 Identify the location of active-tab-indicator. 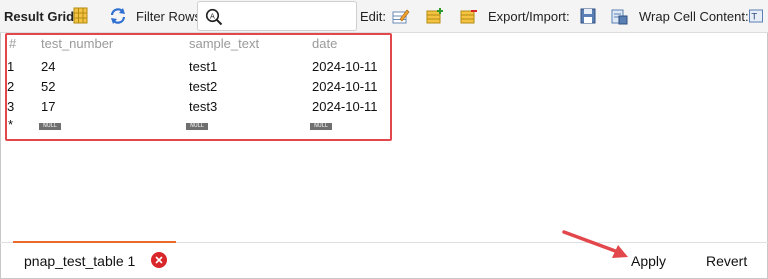
(94, 242).